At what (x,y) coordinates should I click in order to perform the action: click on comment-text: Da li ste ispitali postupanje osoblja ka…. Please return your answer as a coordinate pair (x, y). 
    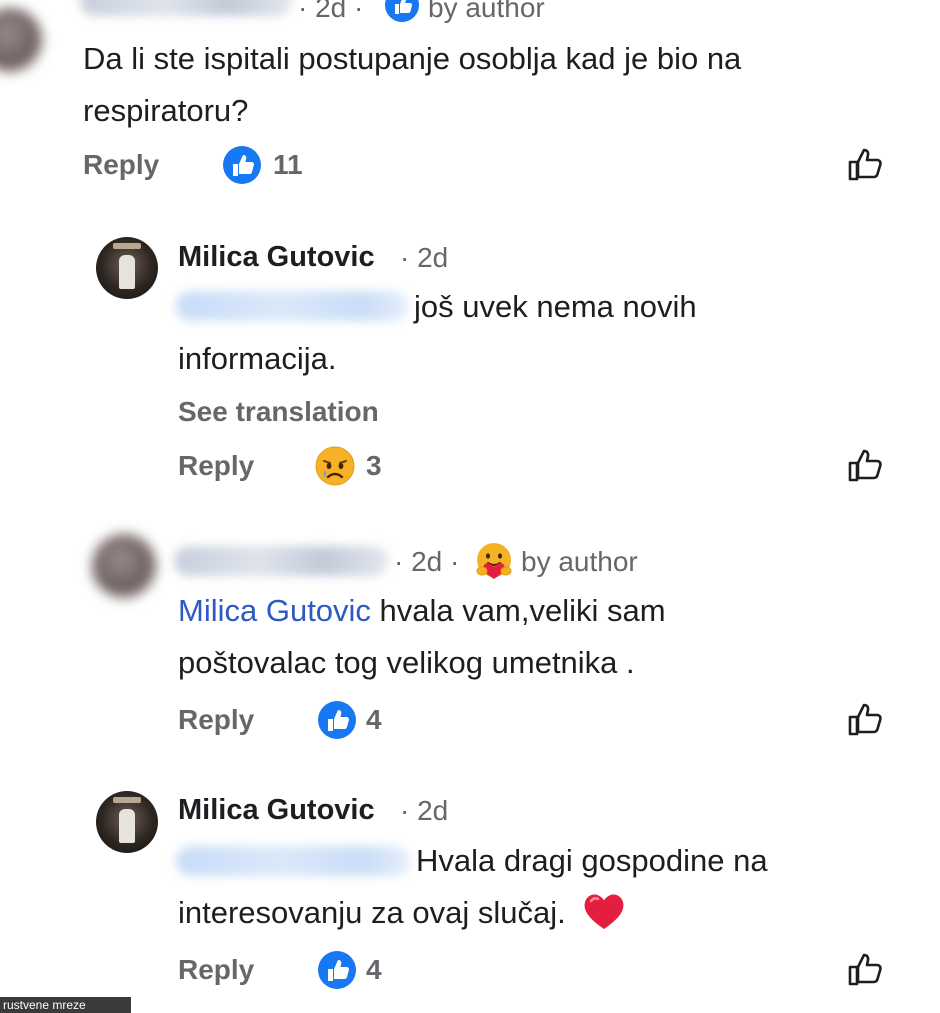
    Looking at the image, I should click on (412, 84).